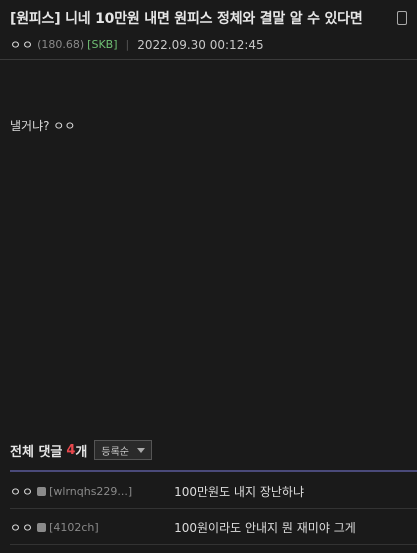 The width and height of the screenshot is (417, 553). What do you see at coordinates (115, 452) in the screenshot?
I see `comment-sort-label: 등록순` at bounding box center [115, 452].